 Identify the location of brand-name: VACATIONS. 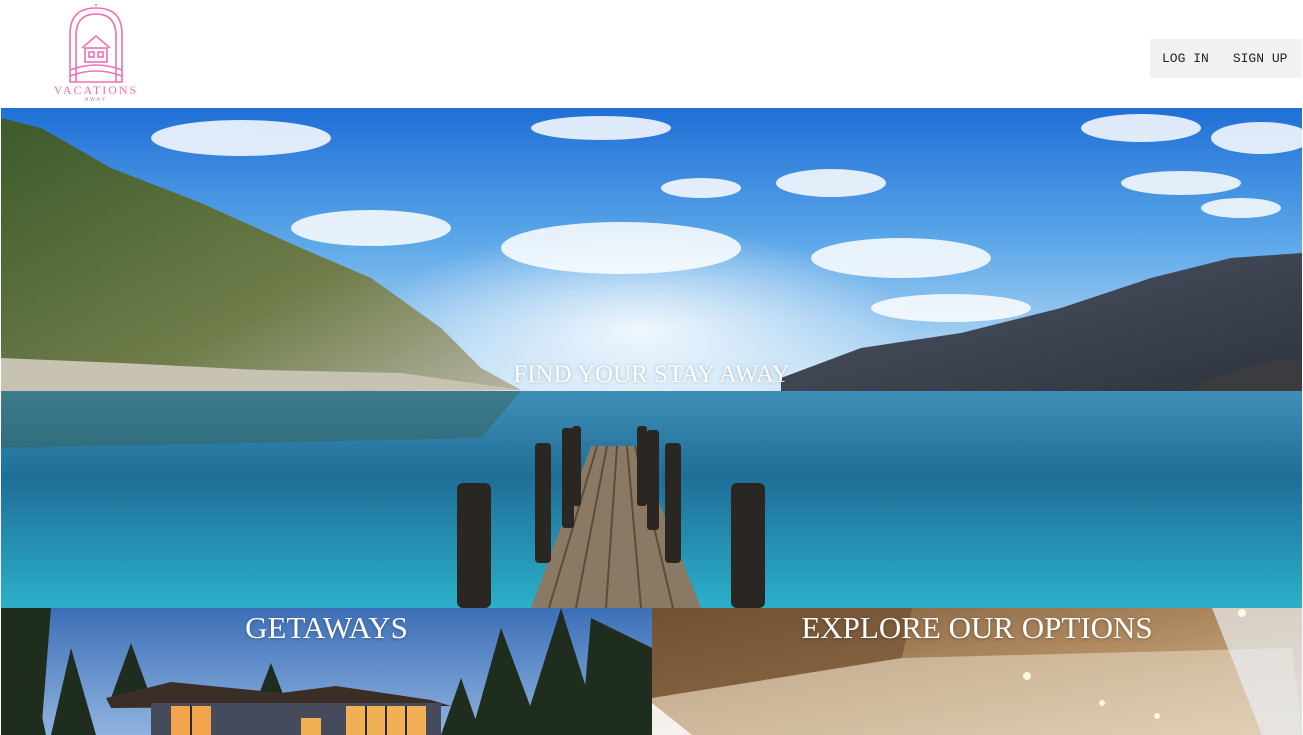
(96, 90).